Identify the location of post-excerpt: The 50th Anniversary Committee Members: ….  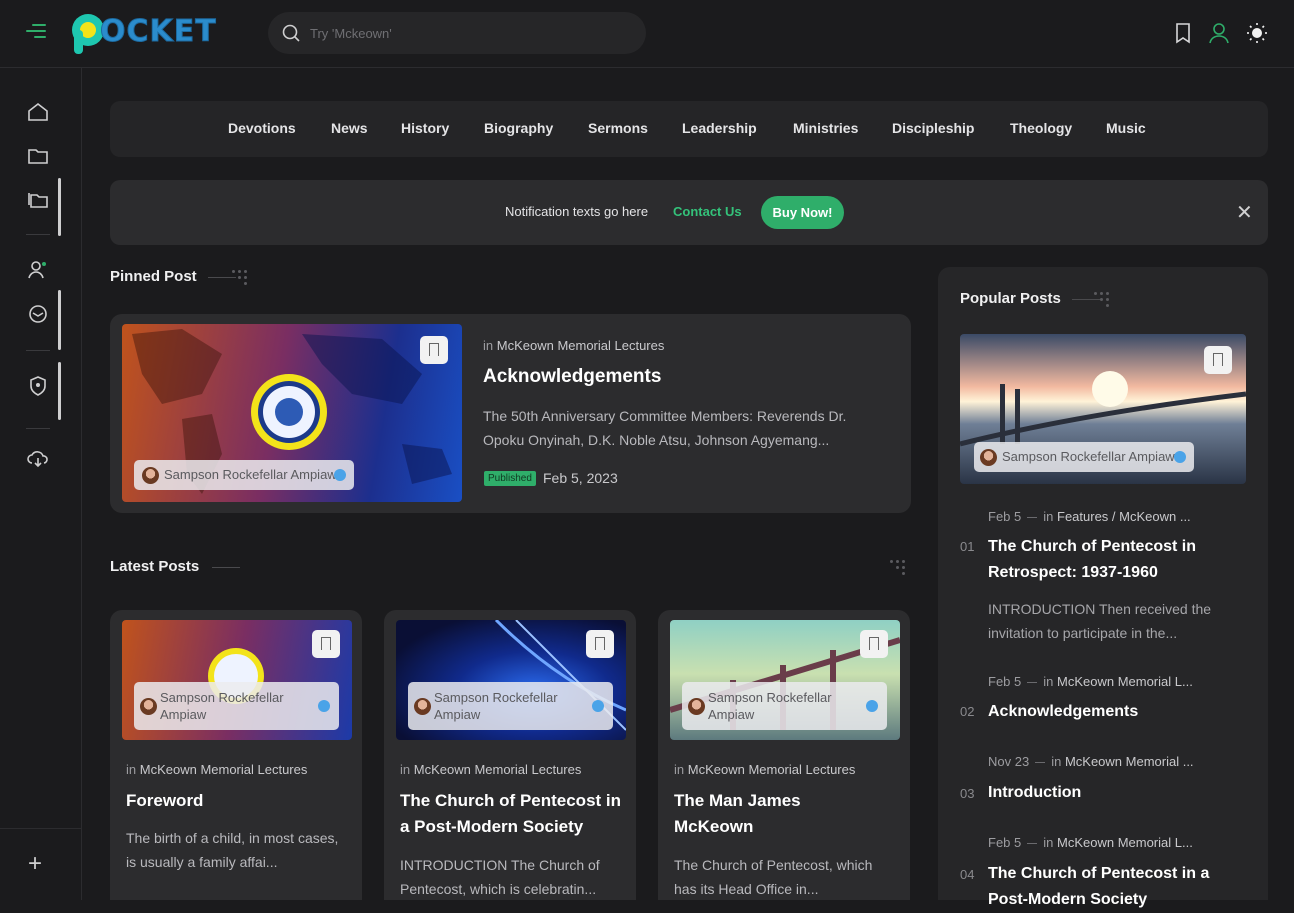
(665, 428).